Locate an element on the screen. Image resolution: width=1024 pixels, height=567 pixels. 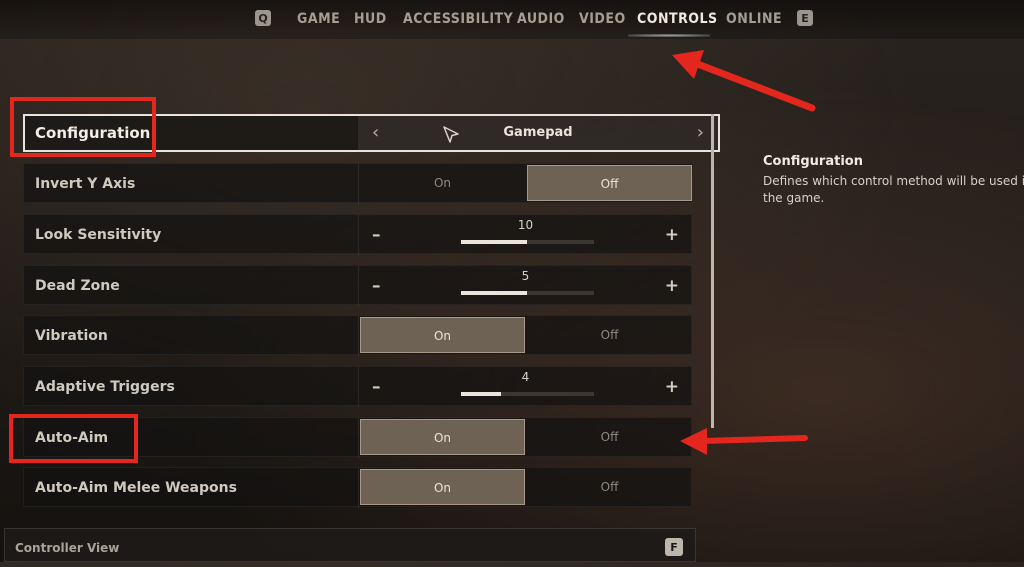
arrowhead-auto-aim is located at coordinates (693, 441).